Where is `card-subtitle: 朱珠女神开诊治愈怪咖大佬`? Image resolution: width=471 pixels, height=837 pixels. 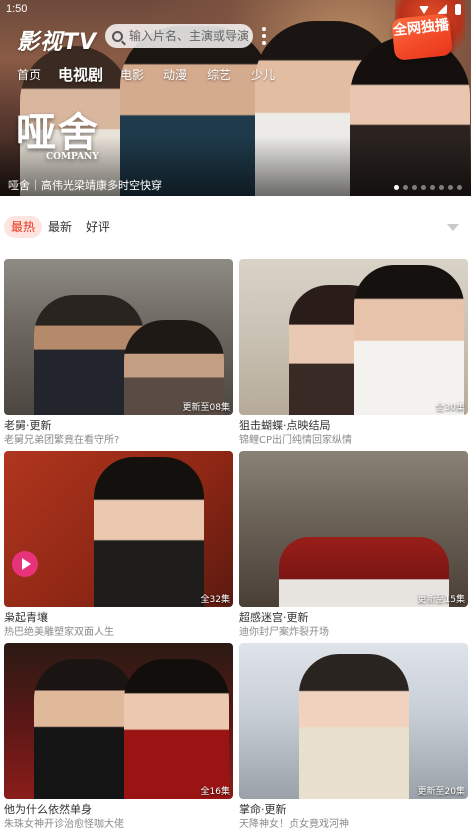
card-subtitle: 朱珠女神开诊治愈怪咖大佬 is located at coordinates (64, 824).